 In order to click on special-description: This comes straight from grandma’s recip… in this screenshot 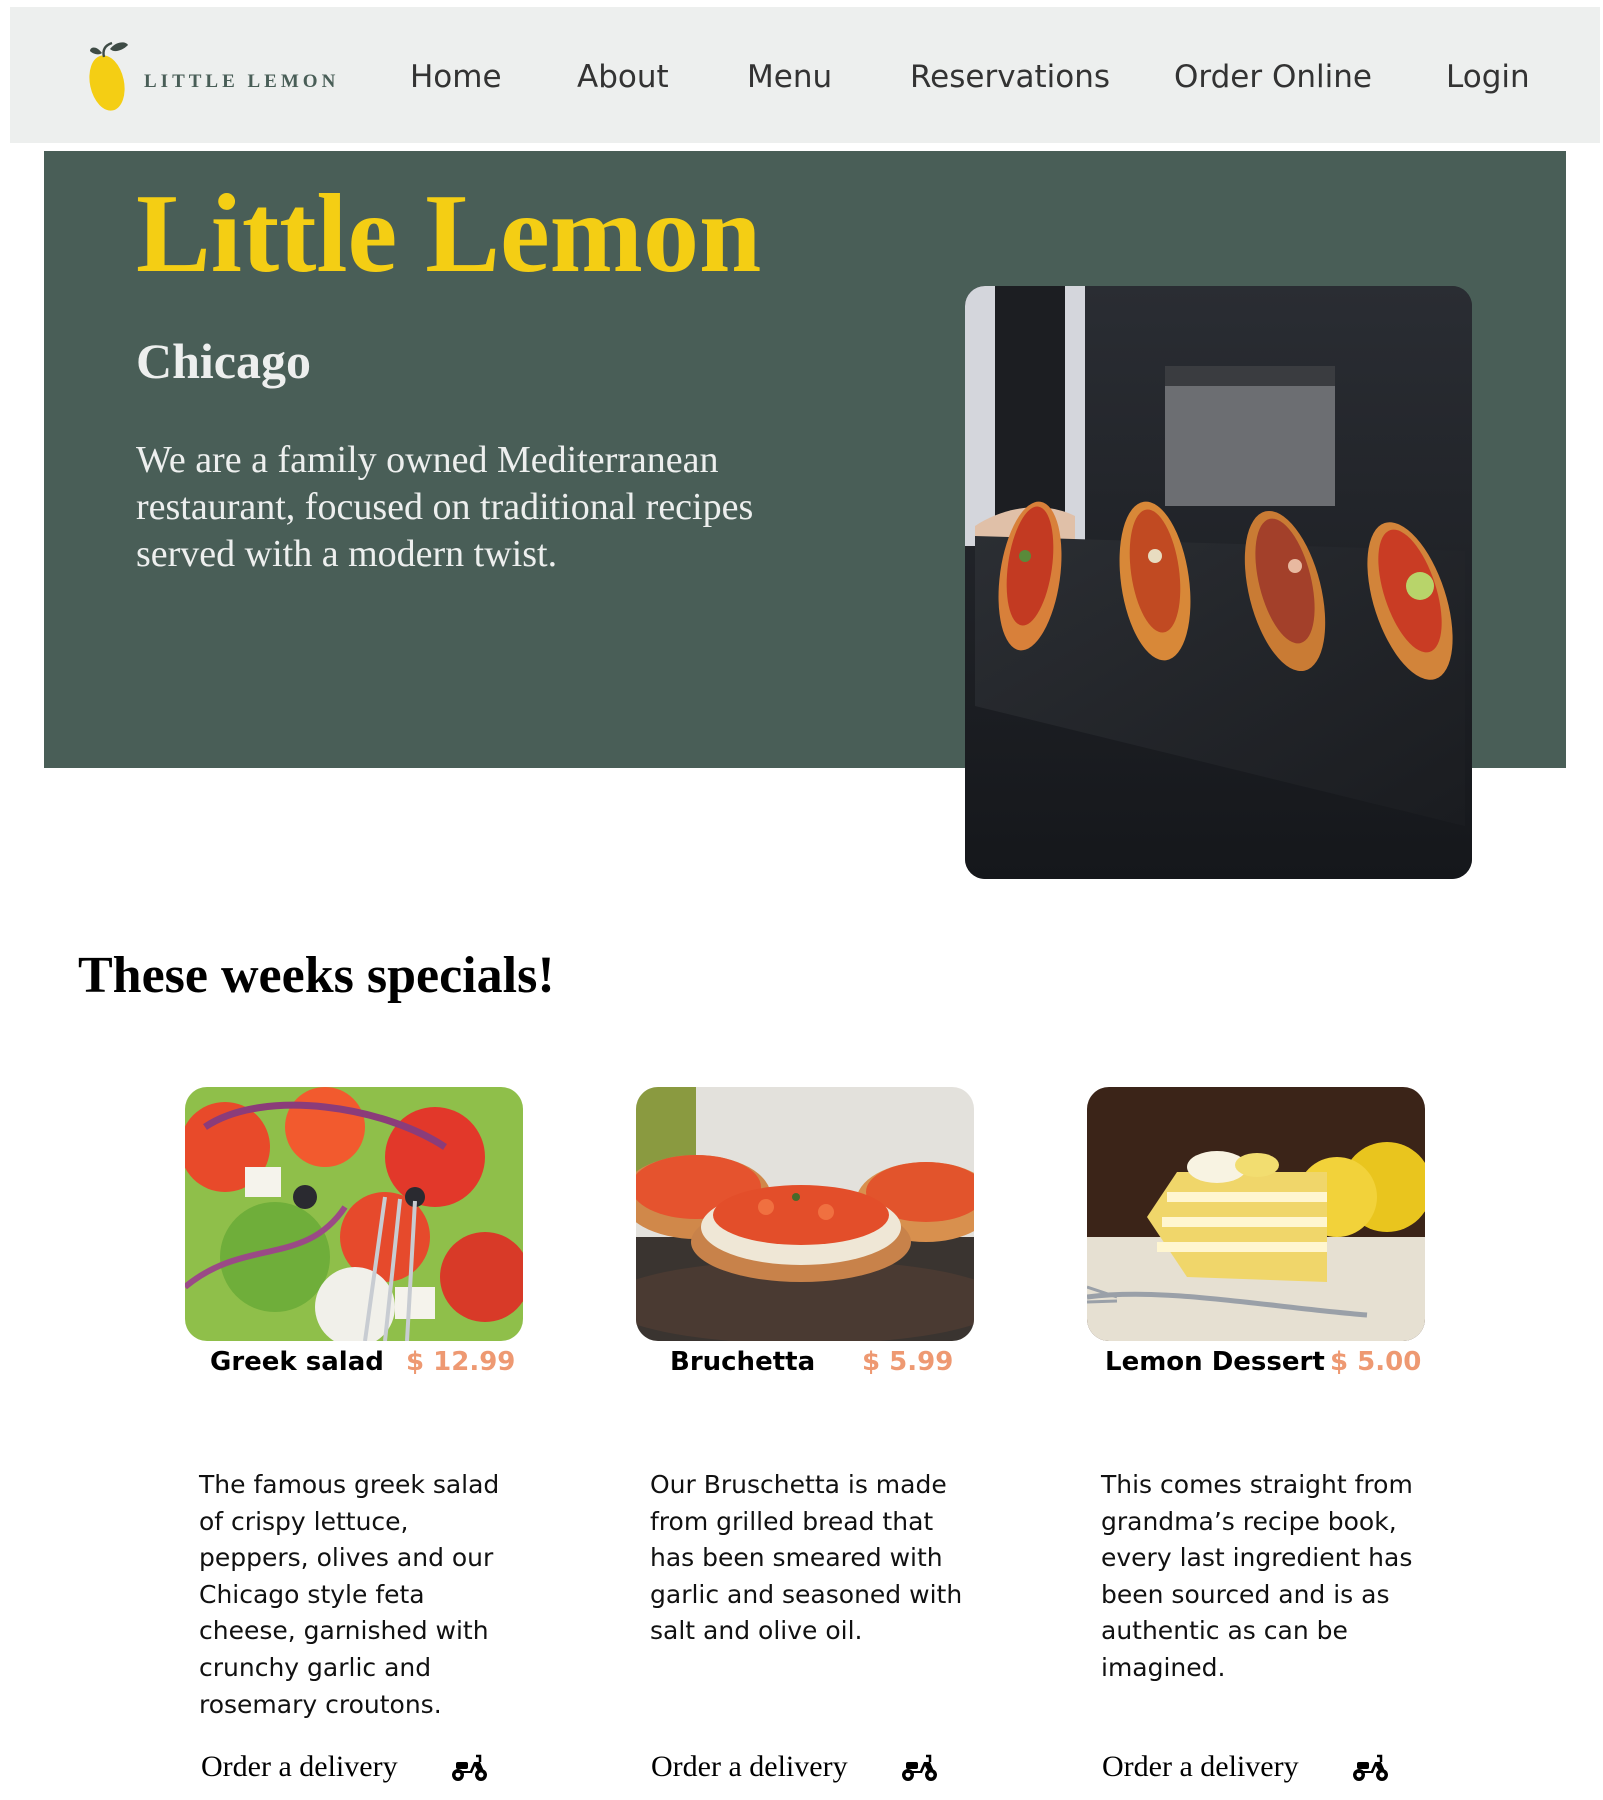, I will do `click(1257, 1576)`.